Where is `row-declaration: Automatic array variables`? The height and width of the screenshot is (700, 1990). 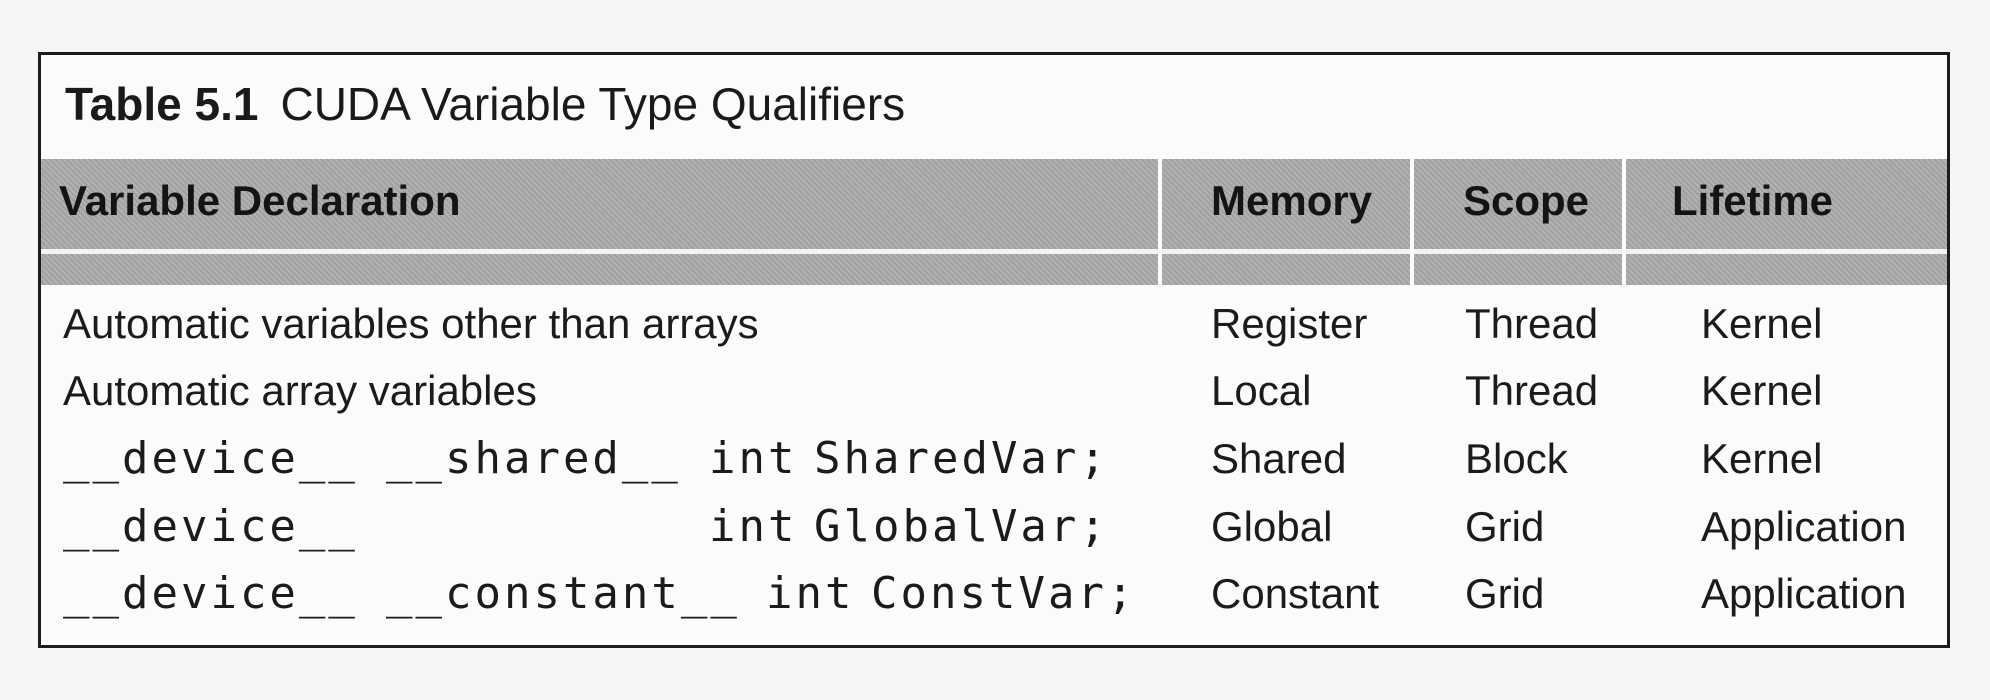 row-declaration: Automatic array variables is located at coordinates (300, 390).